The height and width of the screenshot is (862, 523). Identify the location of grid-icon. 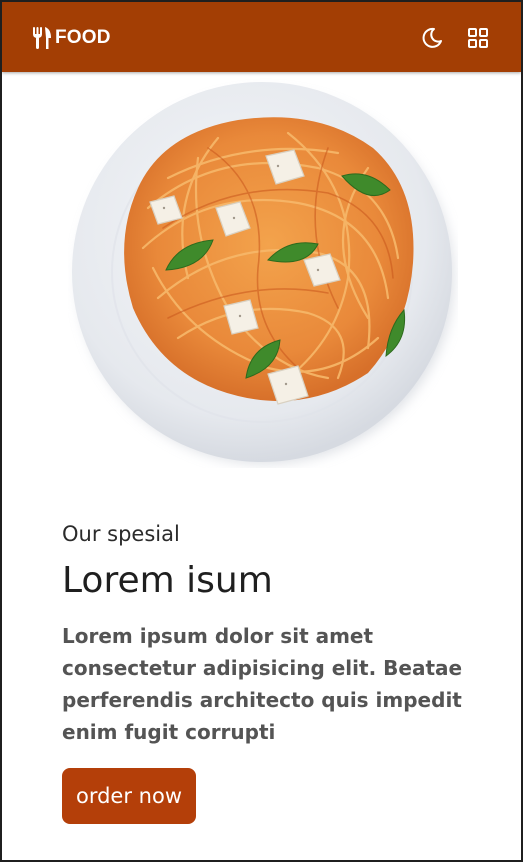
(478, 38).